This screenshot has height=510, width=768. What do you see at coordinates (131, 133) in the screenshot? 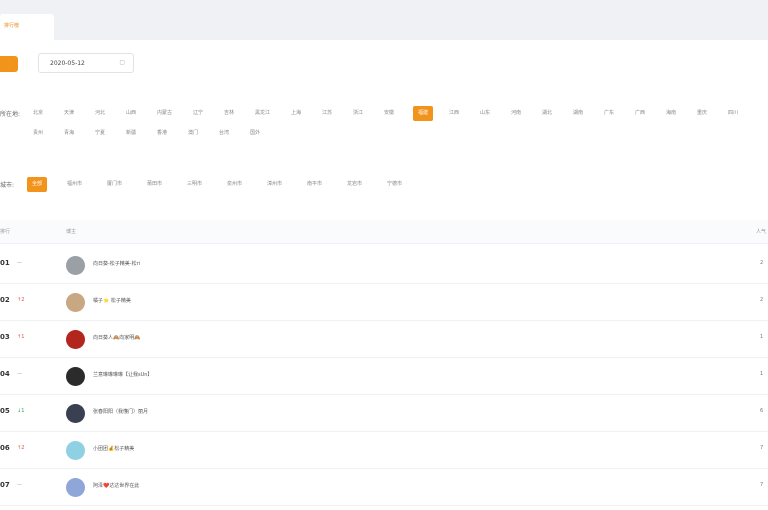
I see `region-chip: 新疆` at bounding box center [131, 133].